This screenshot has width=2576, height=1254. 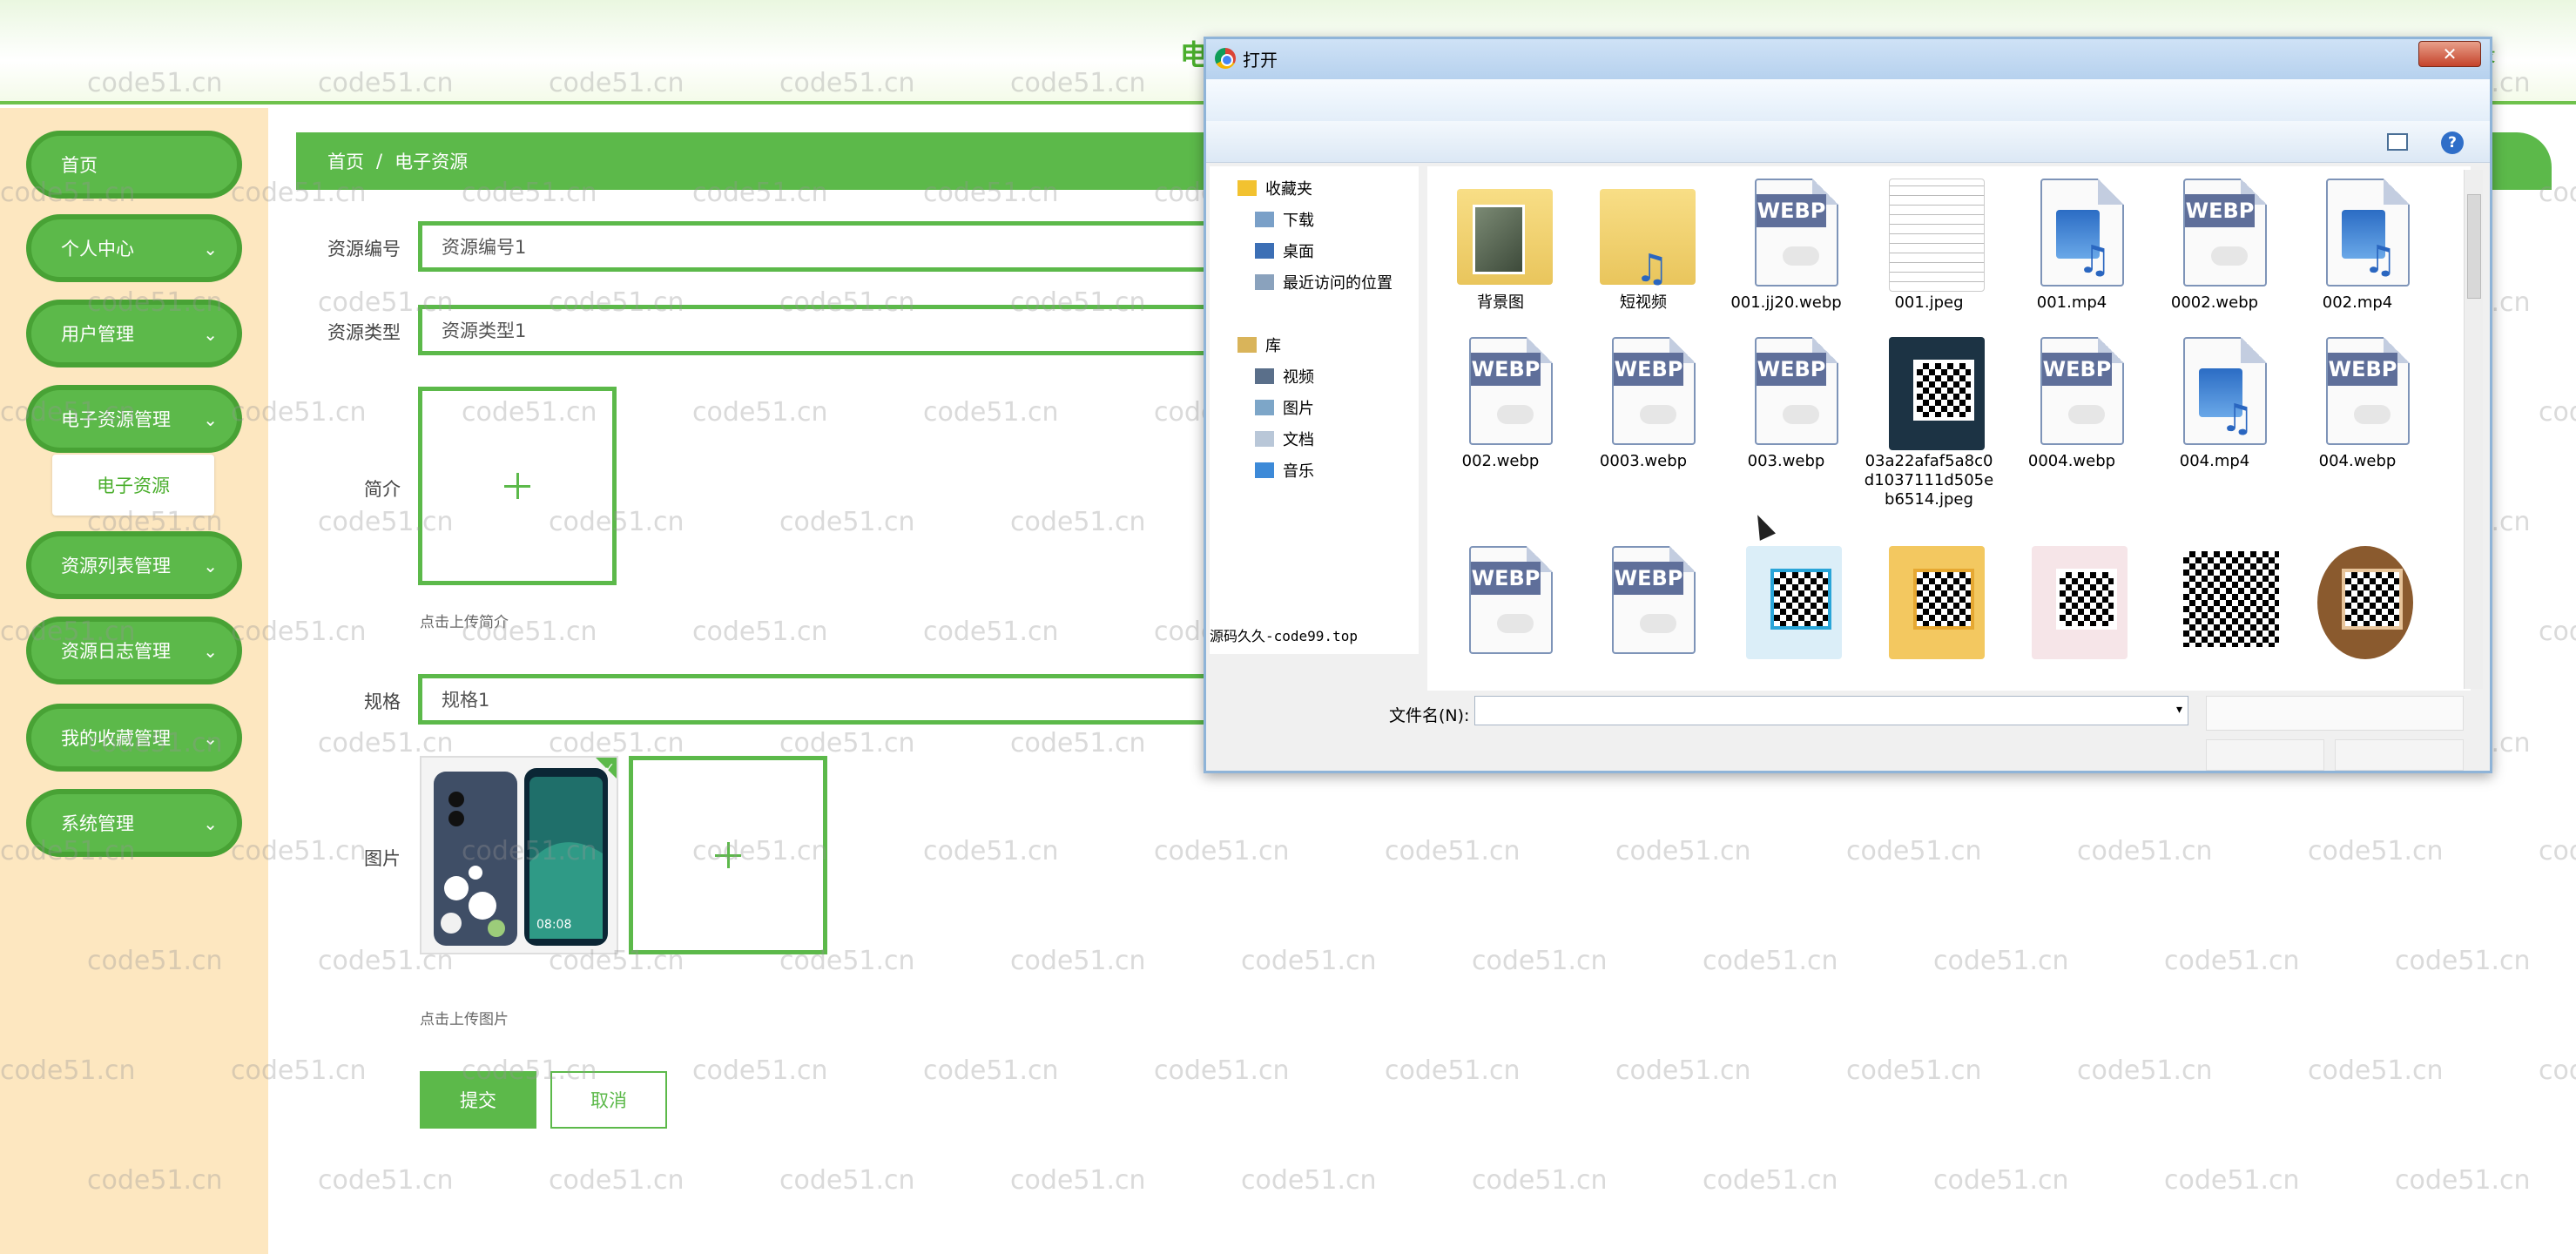 What do you see at coordinates (1501, 401) in the screenshot?
I see `file-item: WEBP 002.webp` at bounding box center [1501, 401].